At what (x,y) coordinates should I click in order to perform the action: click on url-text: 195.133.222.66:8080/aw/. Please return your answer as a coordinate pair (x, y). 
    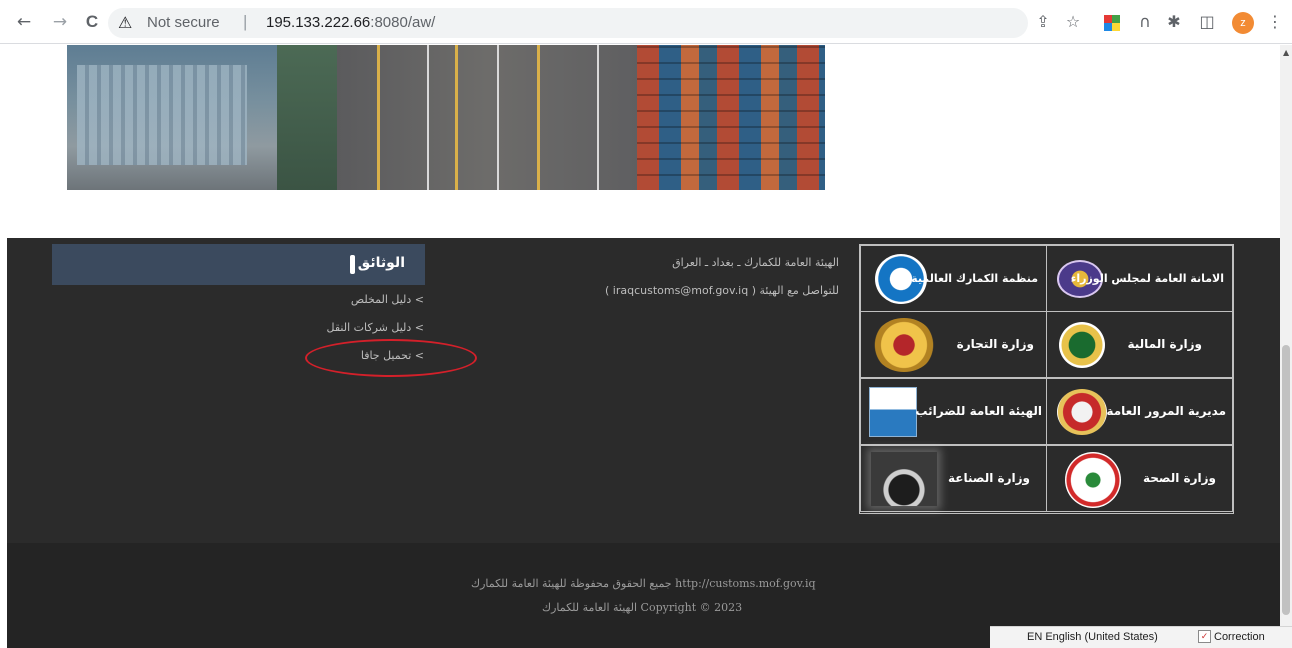
    Looking at the image, I should click on (350, 22).